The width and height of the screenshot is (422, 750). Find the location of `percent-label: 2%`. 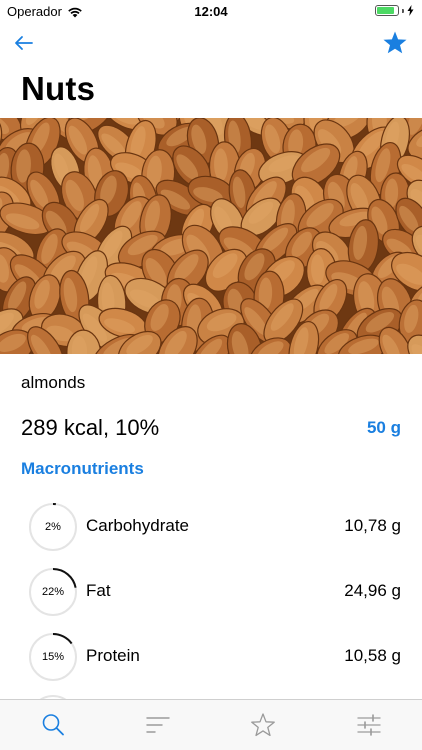

percent-label: 2% is located at coordinates (53, 527).